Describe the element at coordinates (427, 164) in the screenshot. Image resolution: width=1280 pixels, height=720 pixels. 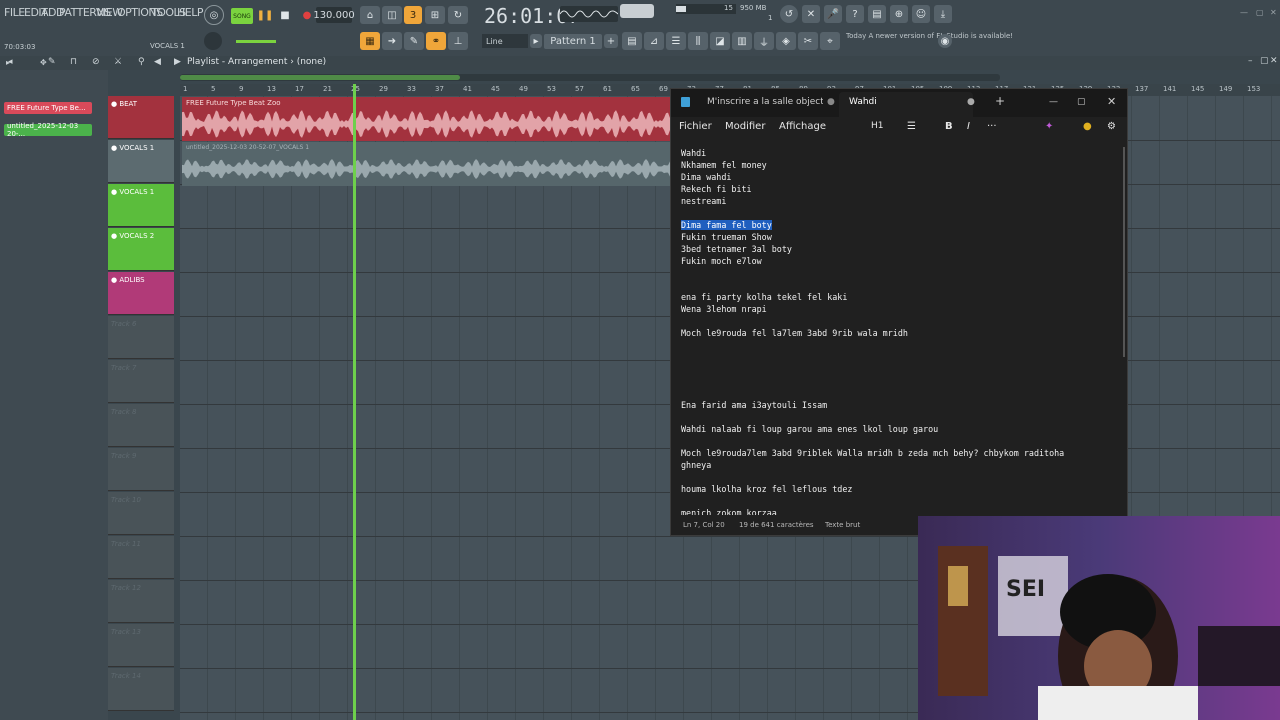
I see `audio-clip-vocals: untitled_2025-12-03 20-52-07_VOCALS 1` at that location.